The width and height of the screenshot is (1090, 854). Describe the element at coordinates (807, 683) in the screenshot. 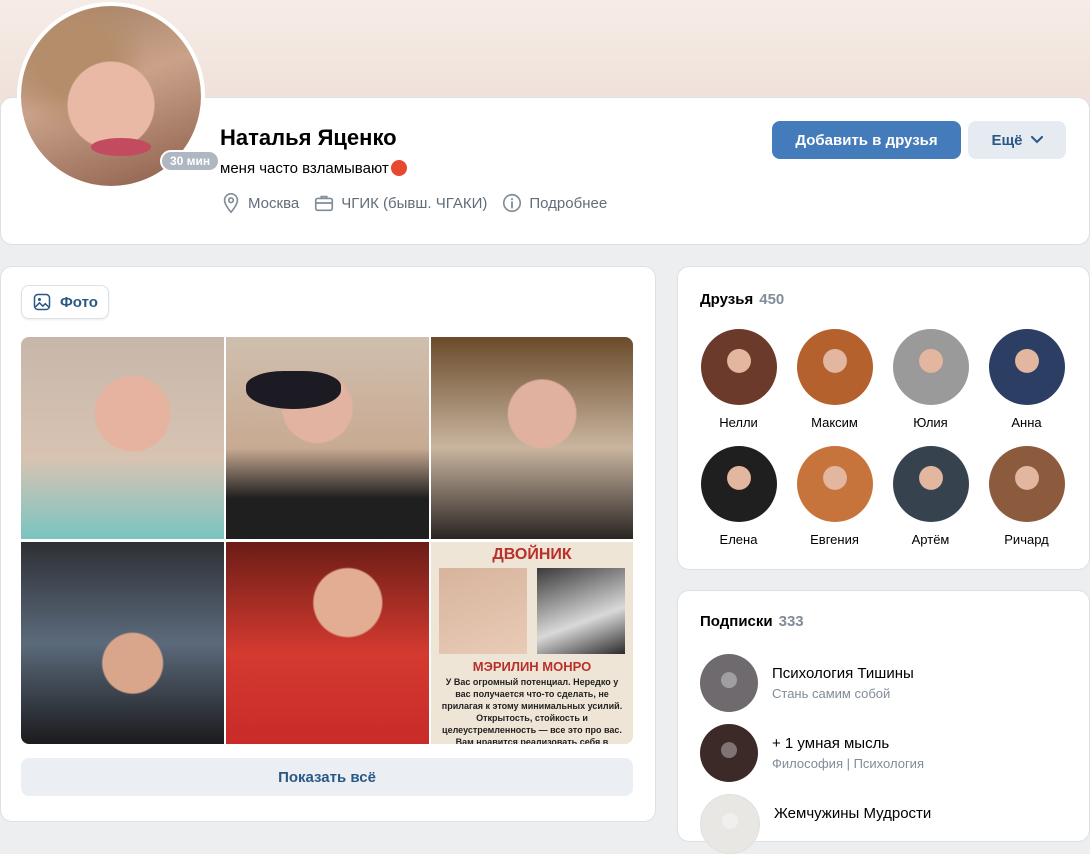

I see `subscription-item: Психология Тишины Стань самим собой` at that location.